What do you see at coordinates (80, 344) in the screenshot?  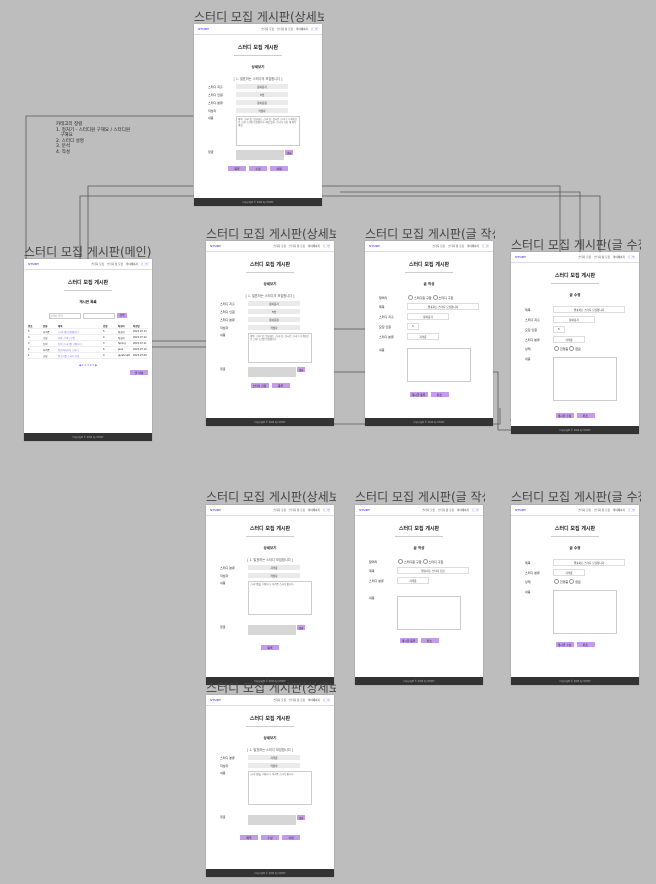 I see `post-link: 토익 스터디원 구합니다` at bounding box center [80, 344].